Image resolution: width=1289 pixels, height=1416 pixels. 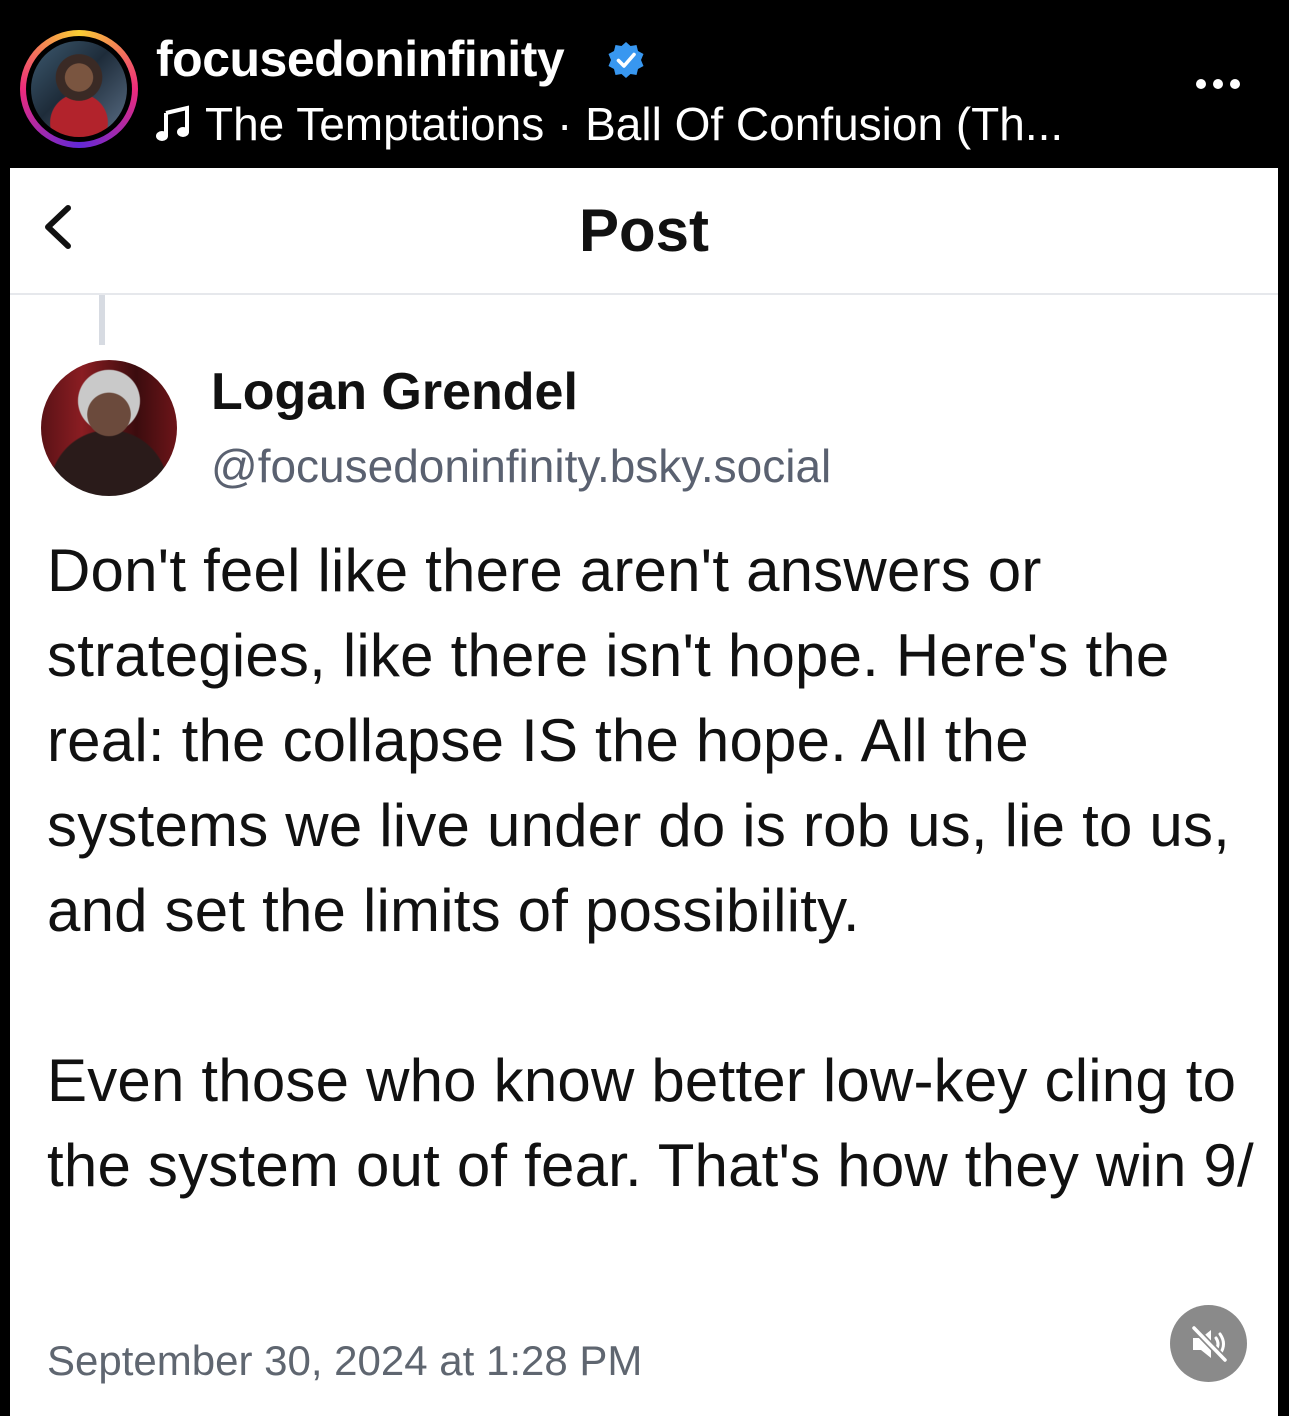 What do you see at coordinates (109, 428) in the screenshot?
I see `author-avatar` at bounding box center [109, 428].